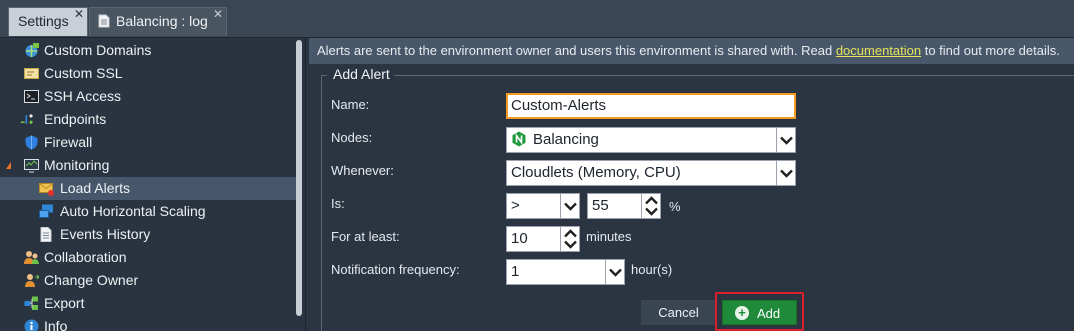 Image resolution: width=1074 pixels, height=331 pixels. I want to click on scaling-icon, so click(46, 211).